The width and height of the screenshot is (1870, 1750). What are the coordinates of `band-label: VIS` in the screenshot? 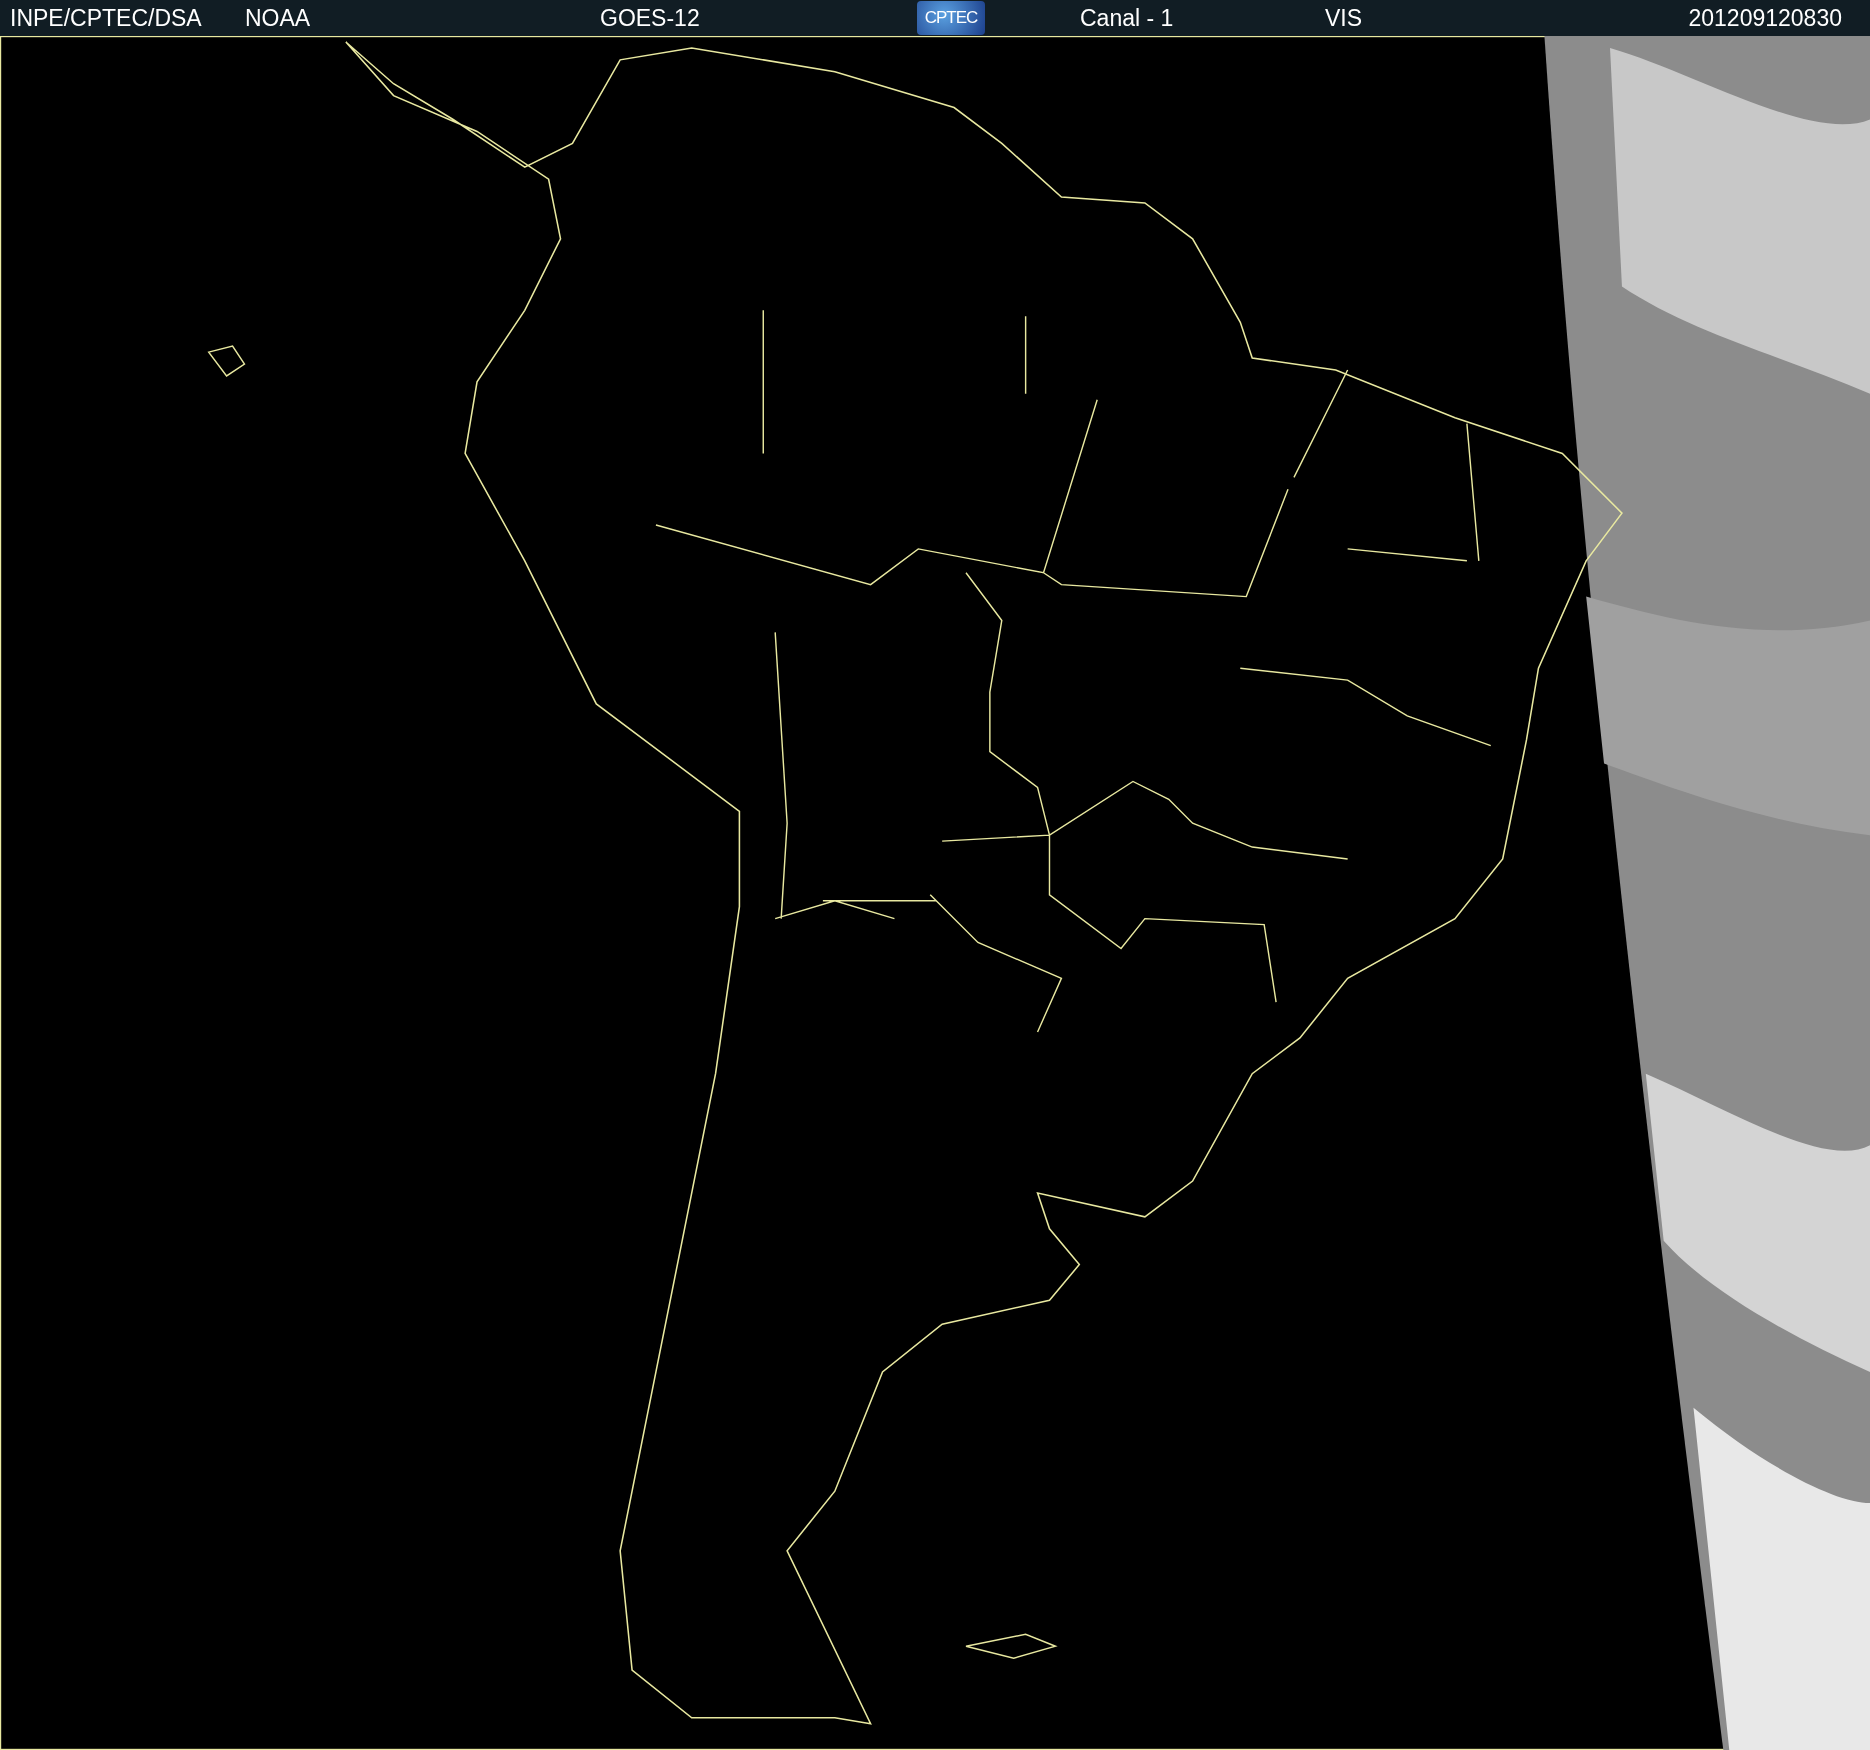 It's located at (1344, 18).